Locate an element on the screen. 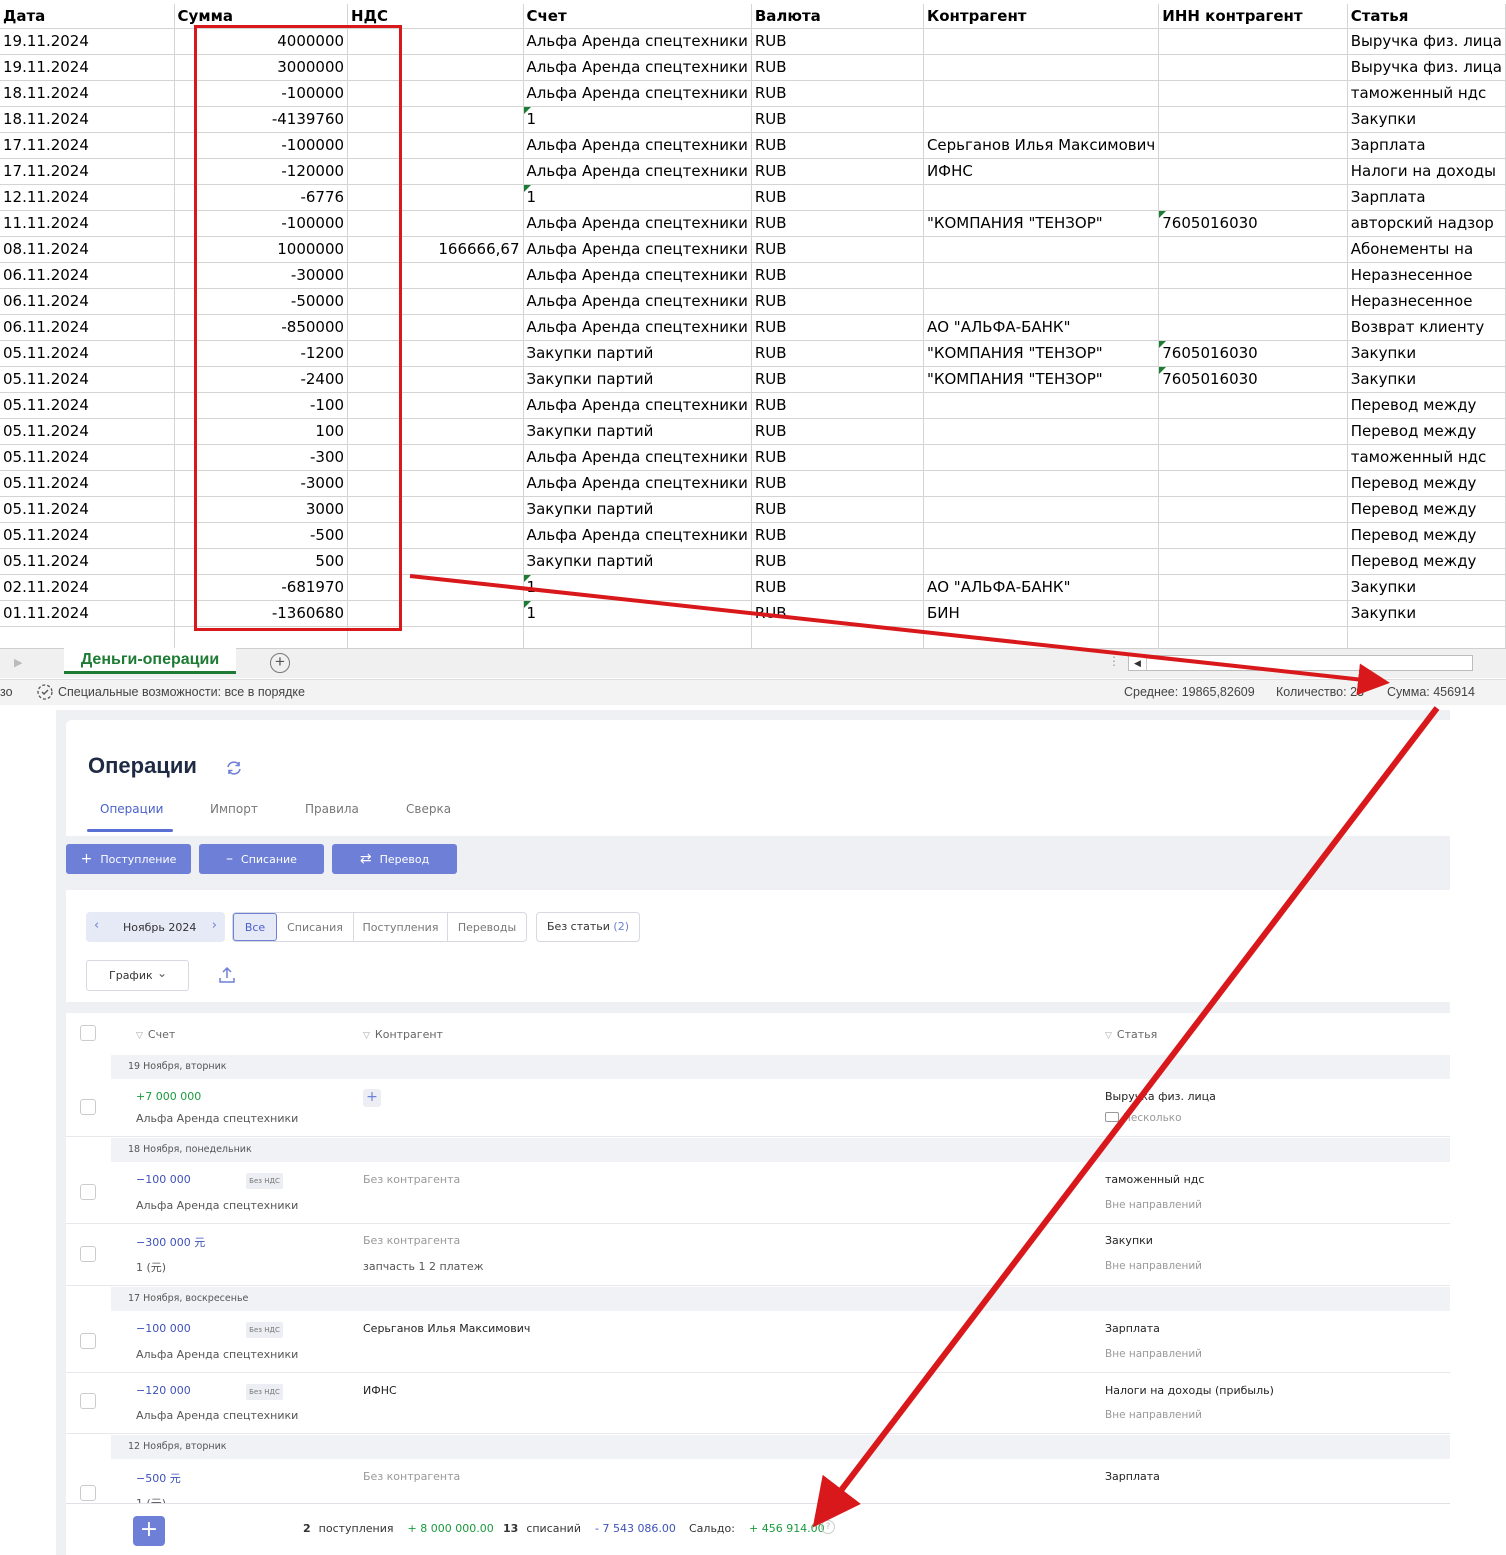 This screenshot has width=1506, height=1555. next-month-icon: › is located at coordinates (214, 925).